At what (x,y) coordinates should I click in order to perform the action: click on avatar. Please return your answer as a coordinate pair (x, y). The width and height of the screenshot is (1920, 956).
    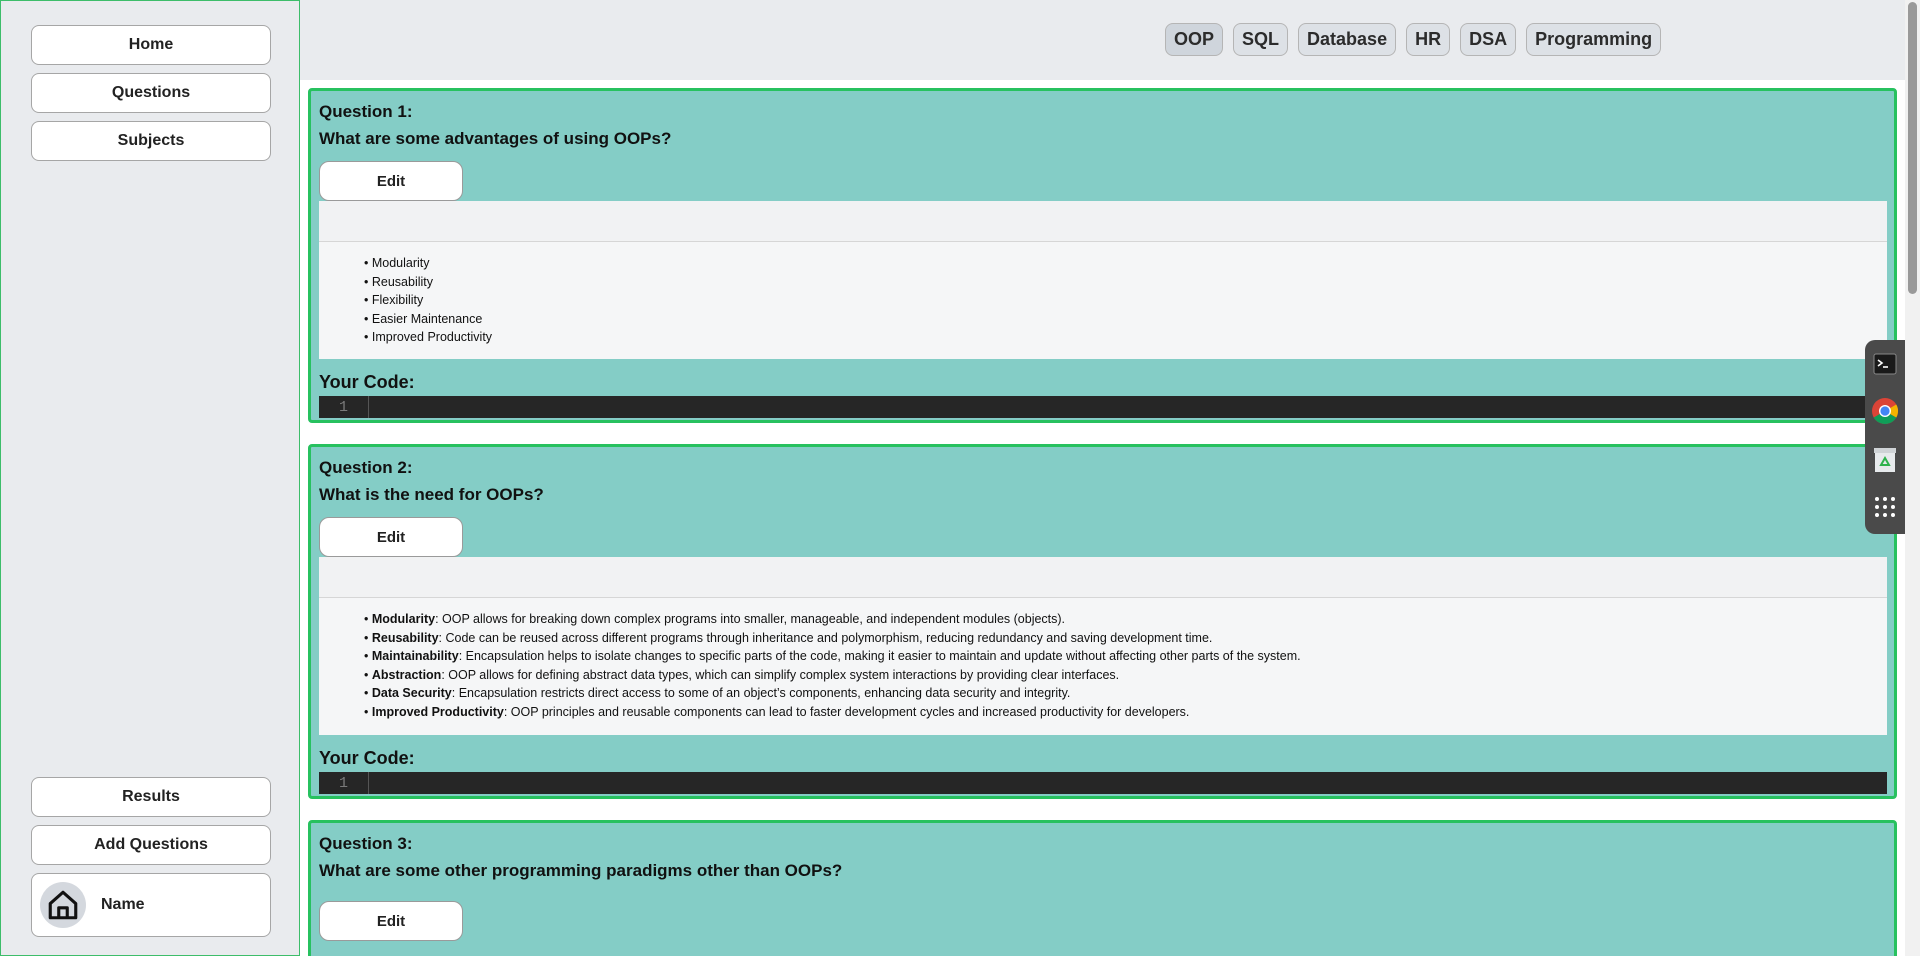
    Looking at the image, I should click on (63, 905).